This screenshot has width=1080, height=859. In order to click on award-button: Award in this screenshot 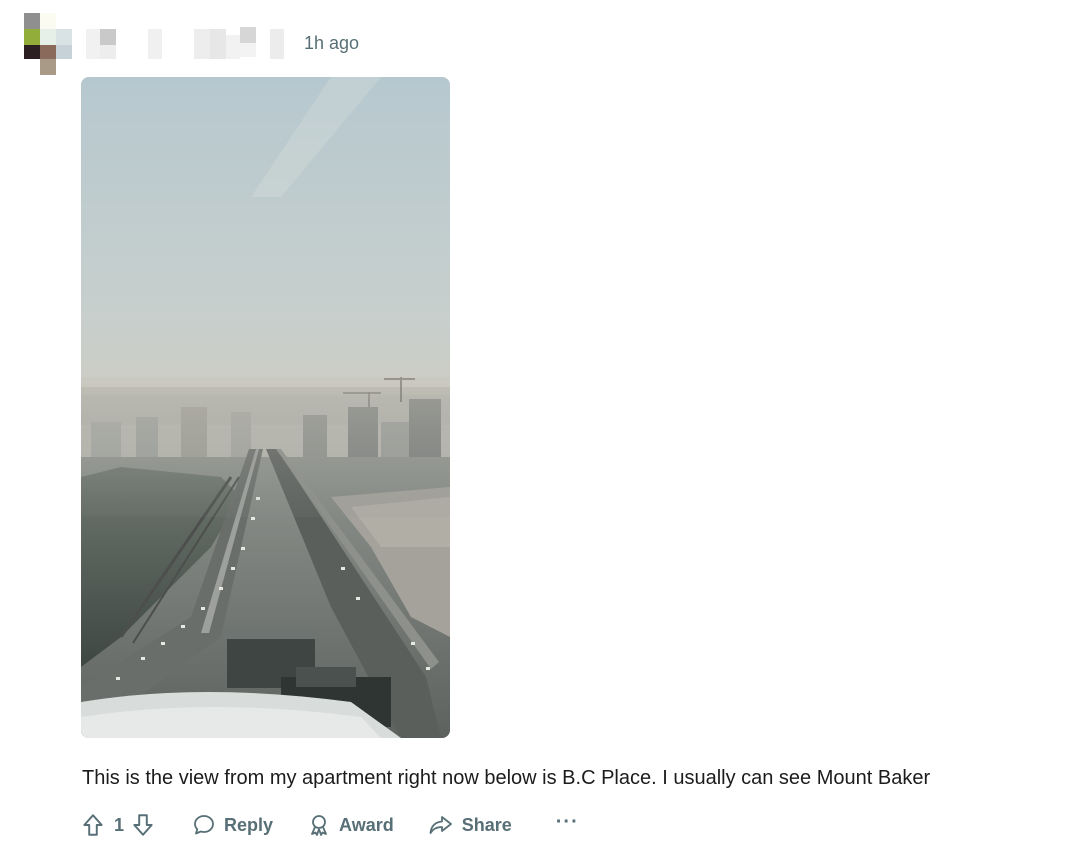, I will do `click(350, 825)`.